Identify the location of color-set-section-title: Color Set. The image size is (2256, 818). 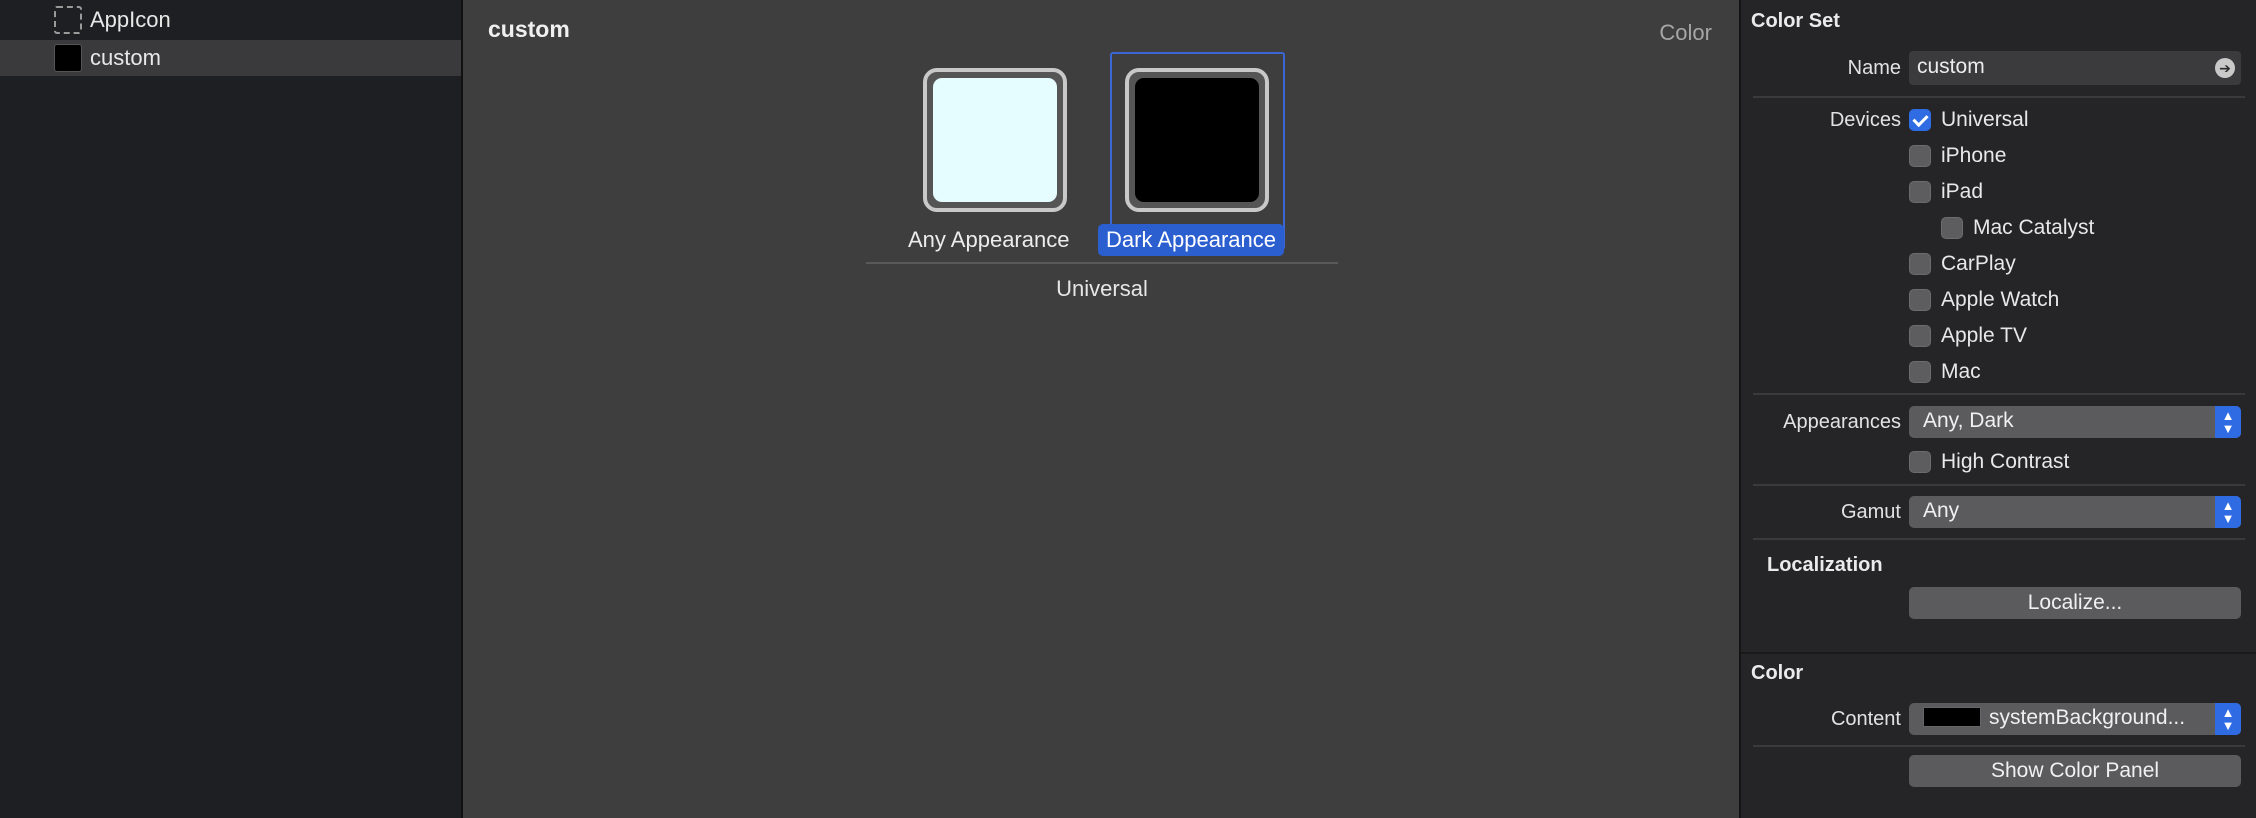
(1795, 21).